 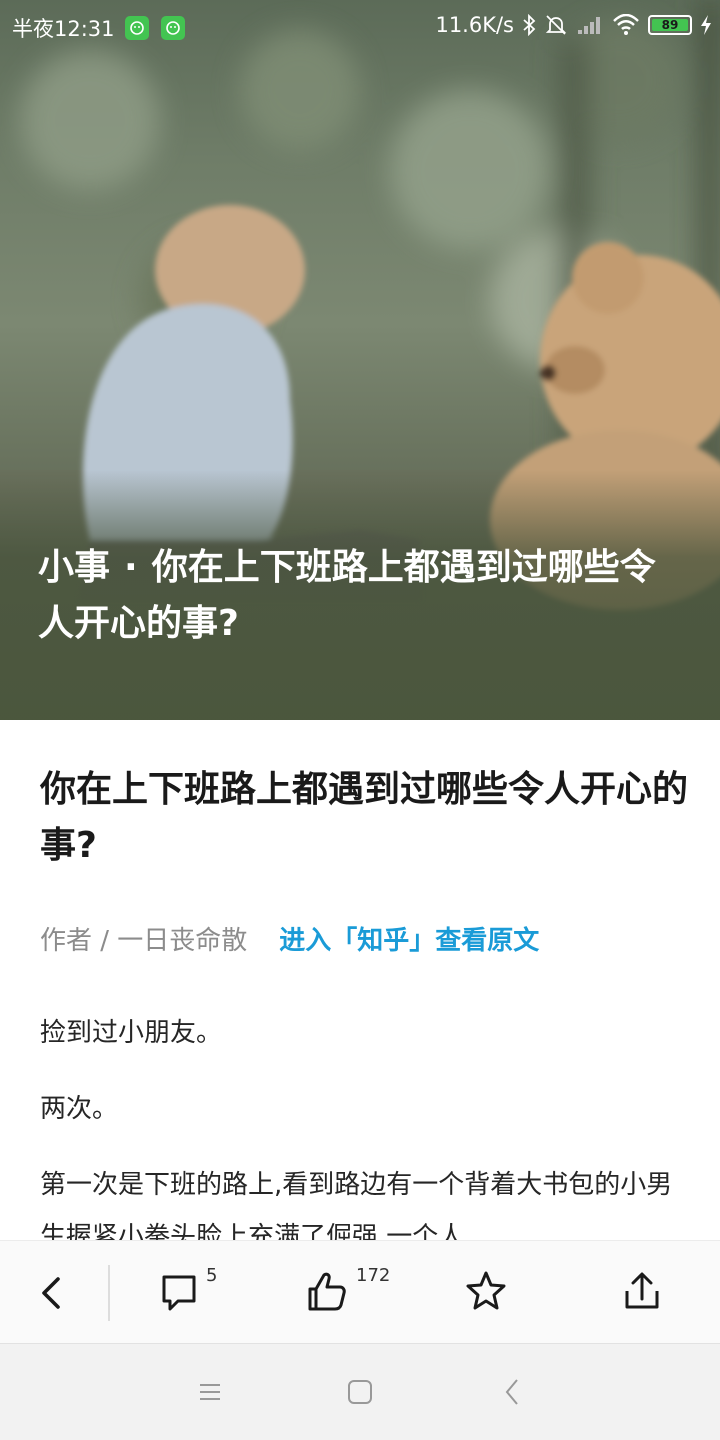 I want to click on hero-title-prefix: 小事, so click(x=74, y=567).